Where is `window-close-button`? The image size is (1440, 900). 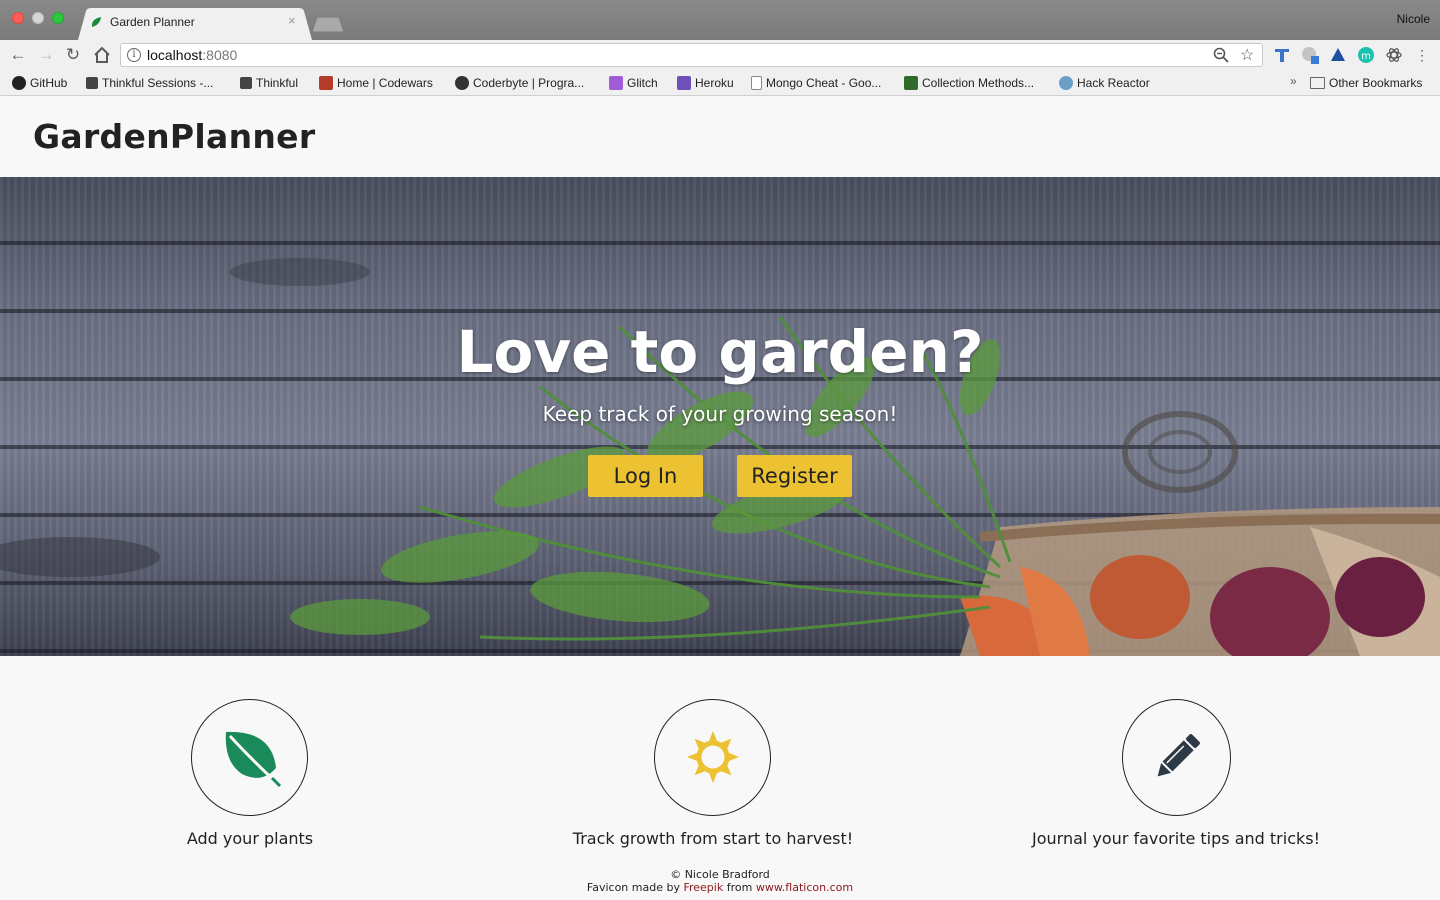 window-close-button is located at coordinates (18, 18).